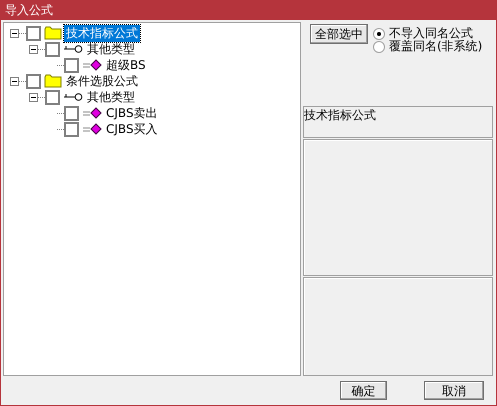 Image resolution: width=497 pixels, height=406 pixels. Describe the element at coordinates (102, 81) in the screenshot. I see `tree-item: 条件选股公式` at that location.